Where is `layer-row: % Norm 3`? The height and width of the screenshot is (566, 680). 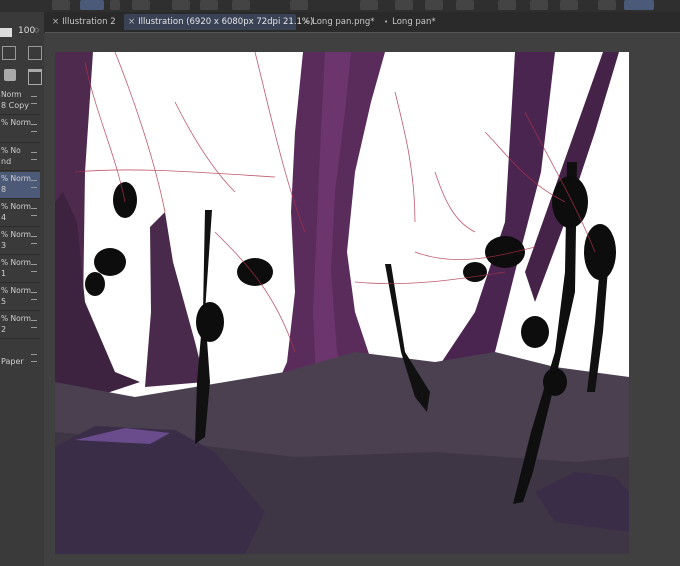
layer-row: % Norm 3 is located at coordinates (20, 241).